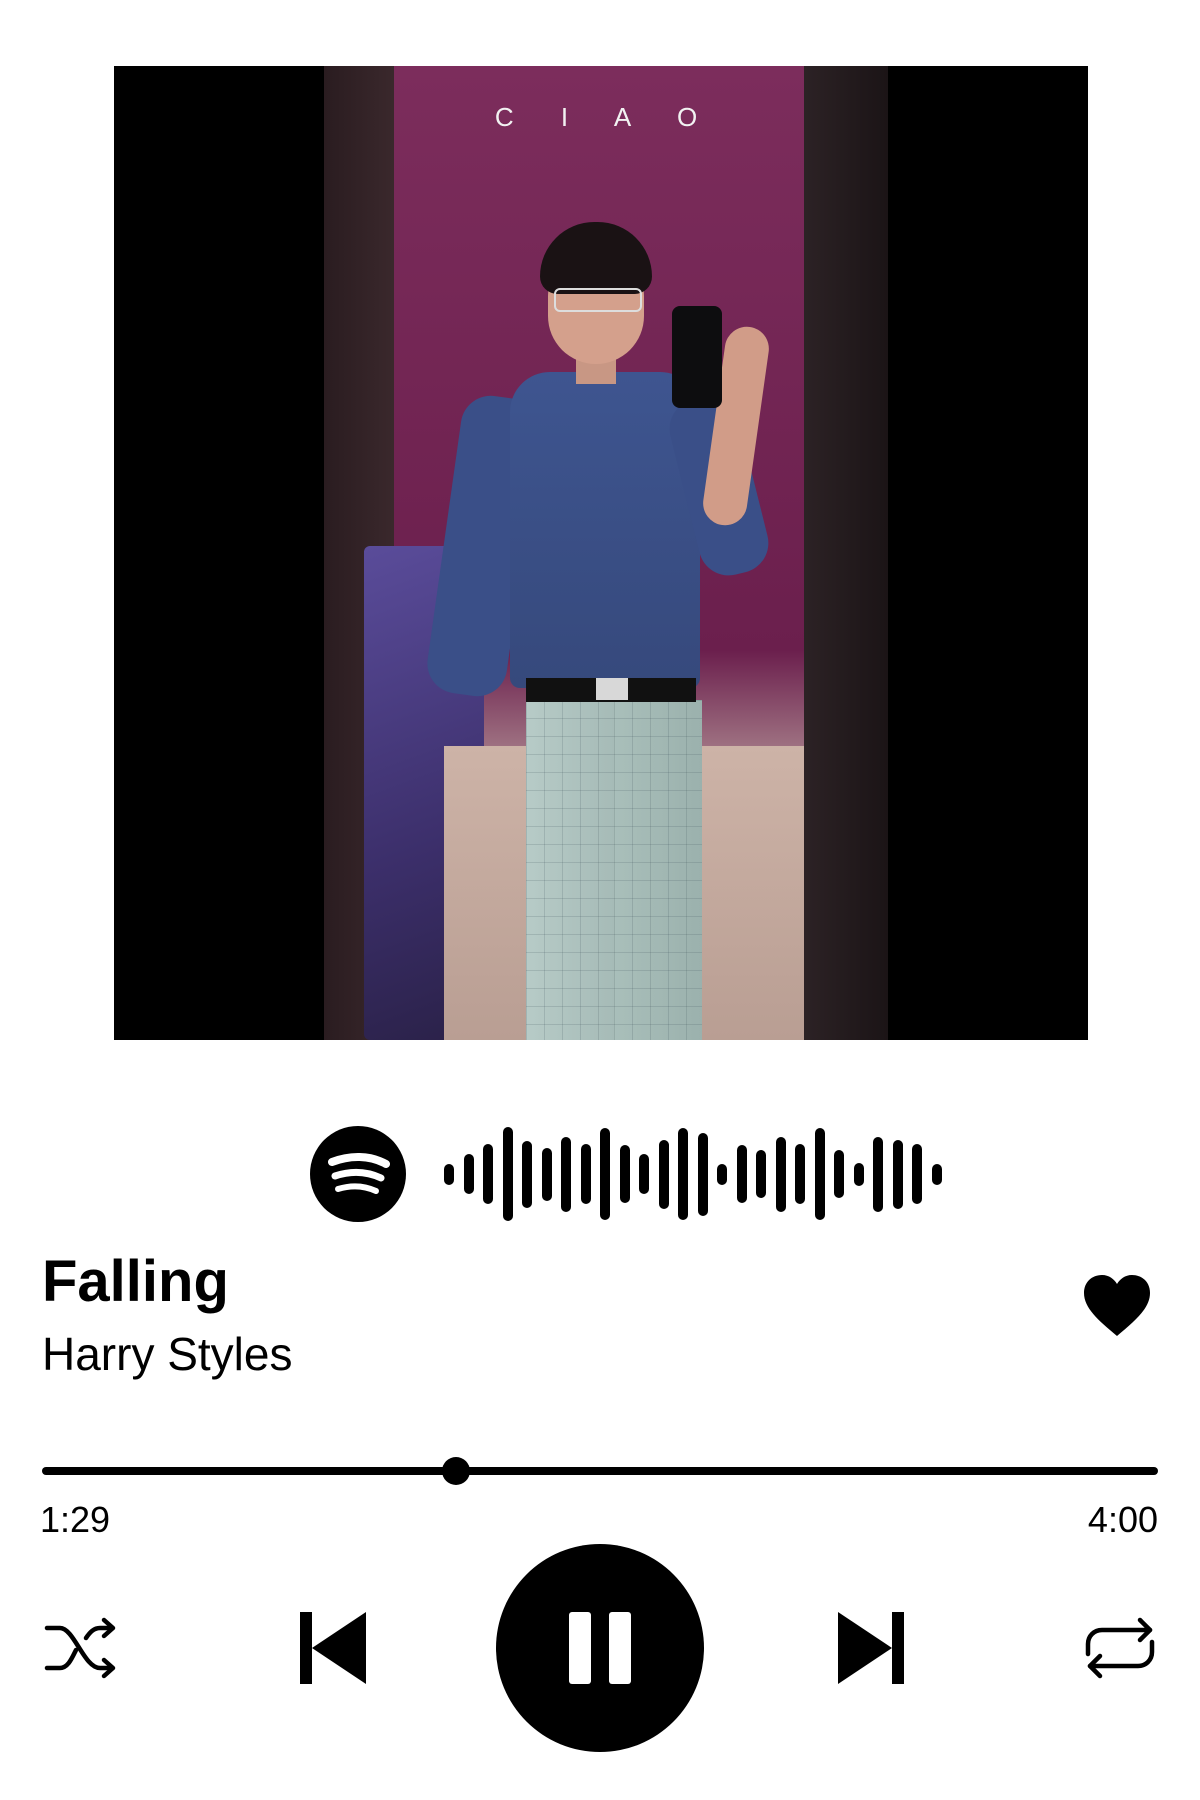 Image resolution: width=1200 pixels, height=1800 pixels. Describe the element at coordinates (1120, 1648) in the screenshot. I see `repeat-icon` at that location.